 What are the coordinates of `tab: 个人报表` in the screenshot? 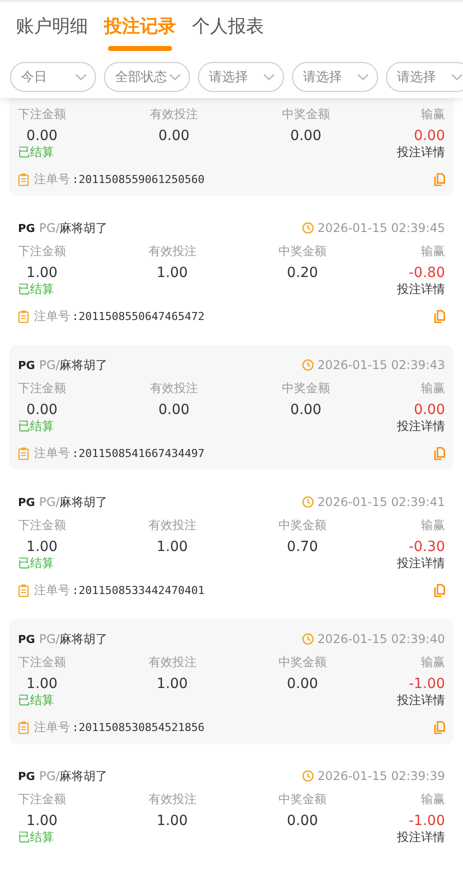 It's located at (228, 36).